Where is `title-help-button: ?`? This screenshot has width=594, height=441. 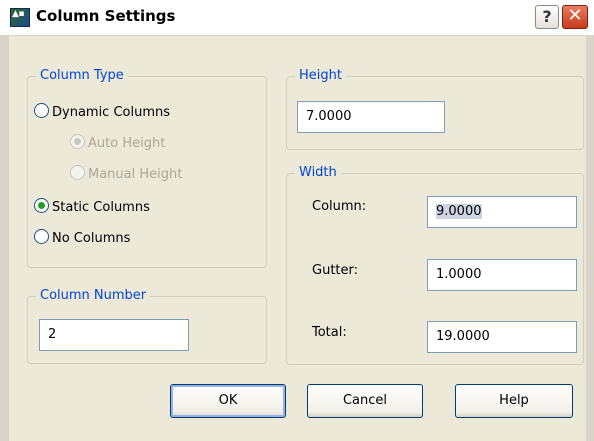
title-help-button: ? is located at coordinates (547, 17).